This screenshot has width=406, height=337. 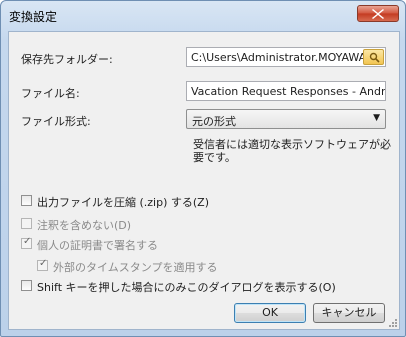 I want to click on browse-folder-button, so click(x=373, y=57).